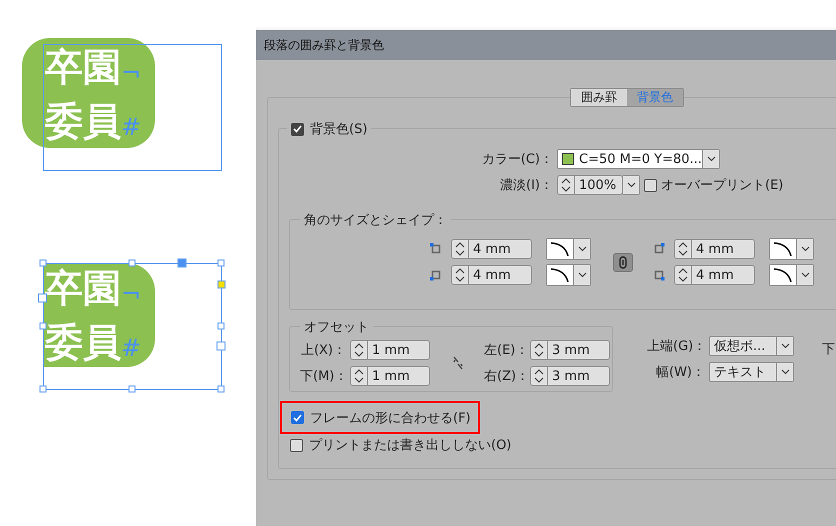  I want to click on field-label: 上(X)：, so click(323, 350).